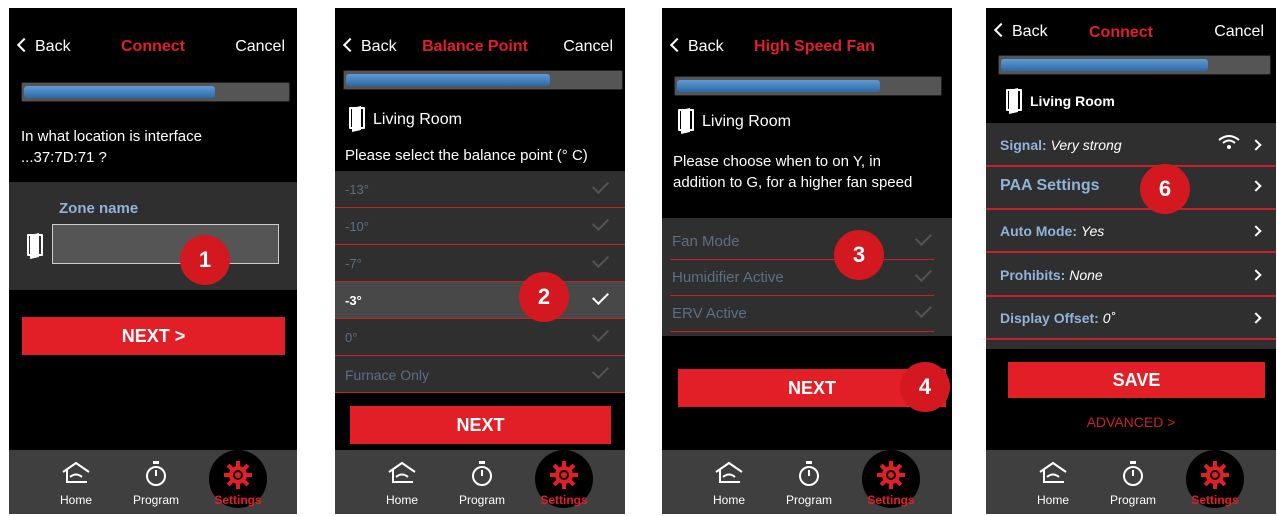  What do you see at coordinates (480, 35) in the screenshot?
I see `header: Back Balance Point Cancel` at bounding box center [480, 35].